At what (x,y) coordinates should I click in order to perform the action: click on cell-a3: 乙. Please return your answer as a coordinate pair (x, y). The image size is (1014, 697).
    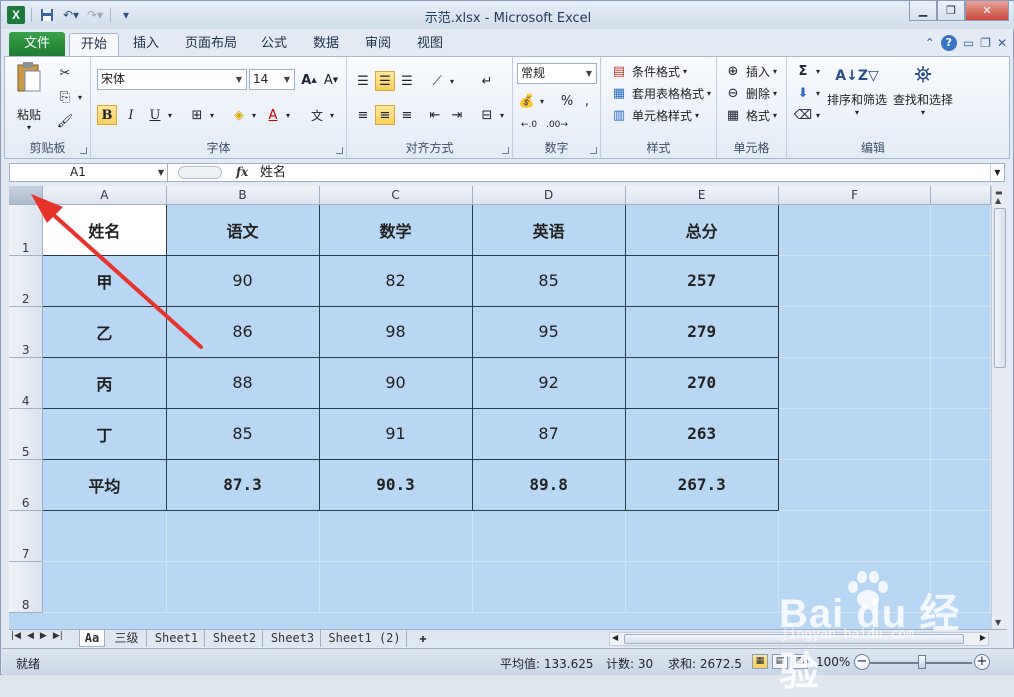
    Looking at the image, I should click on (104, 331).